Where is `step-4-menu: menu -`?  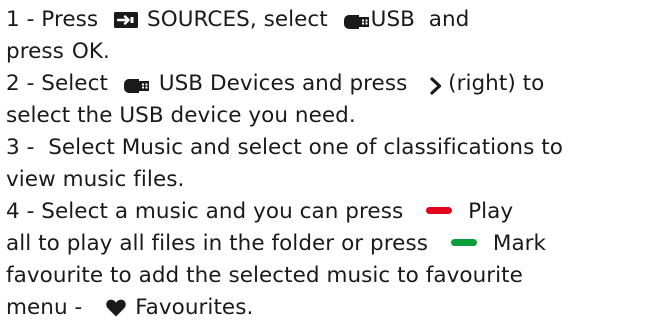
step-4-menu: menu - is located at coordinates (44, 307).